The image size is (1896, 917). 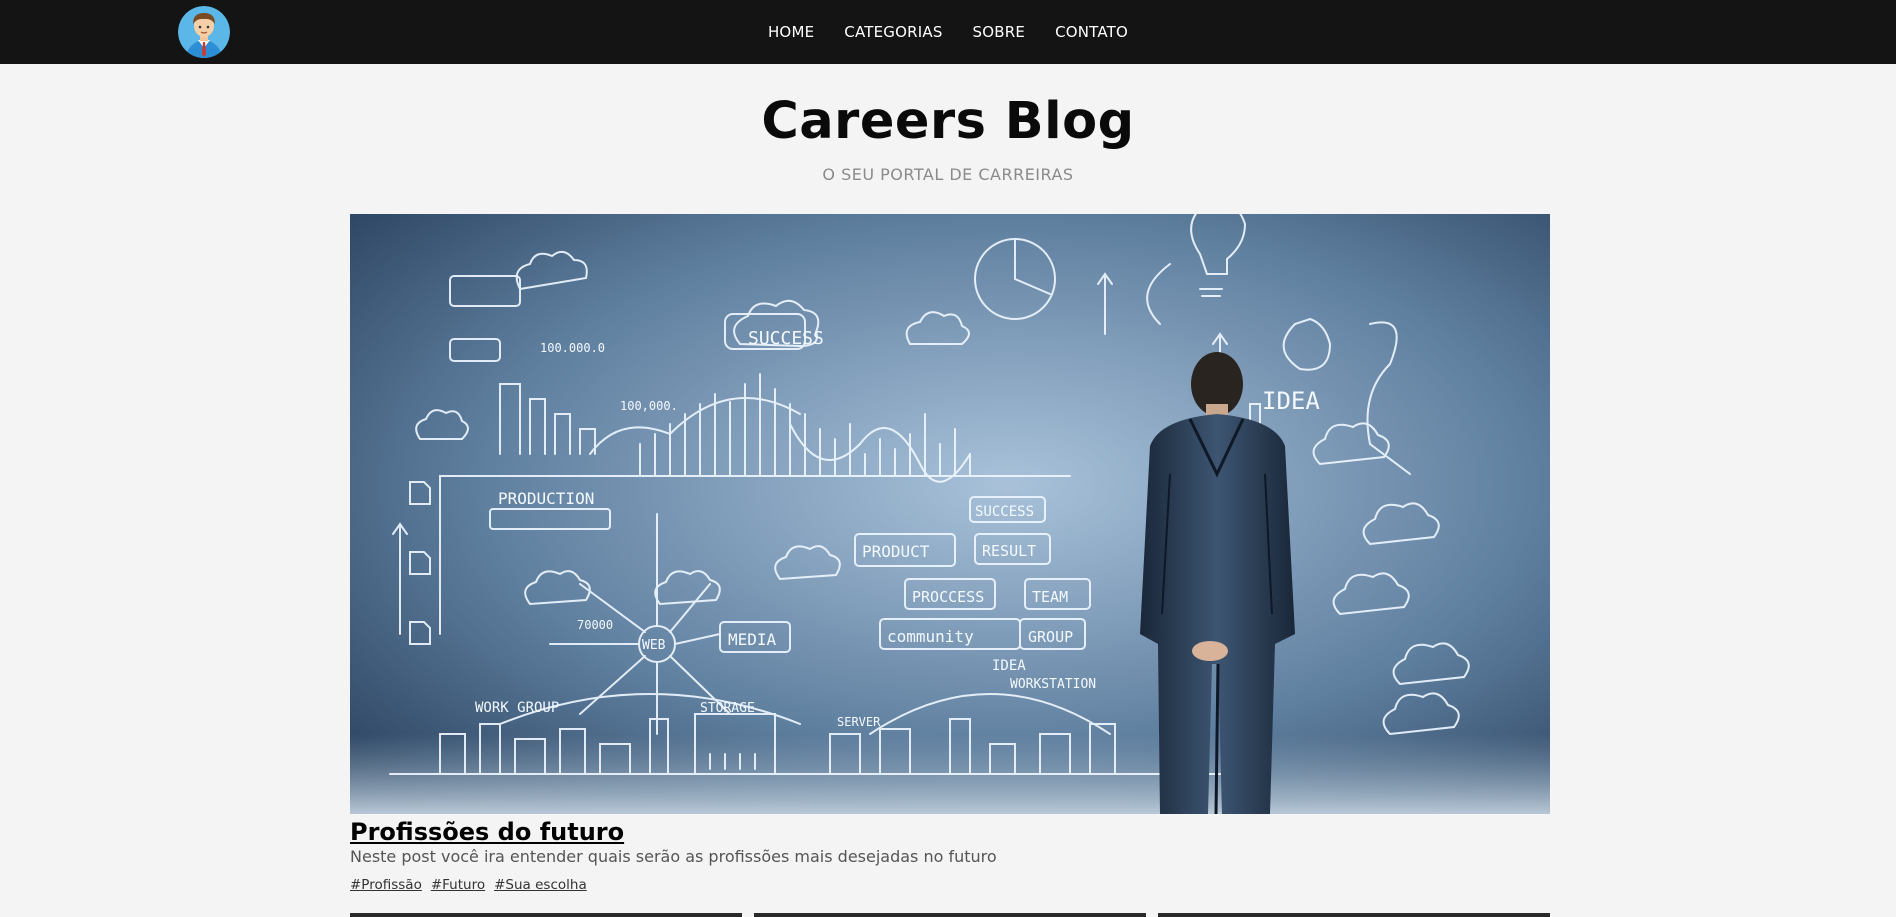 What do you see at coordinates (1004, 512) in the screenshot?
I see `img-text-success-small: SUCCESS` at bounding box center [1004, 512].